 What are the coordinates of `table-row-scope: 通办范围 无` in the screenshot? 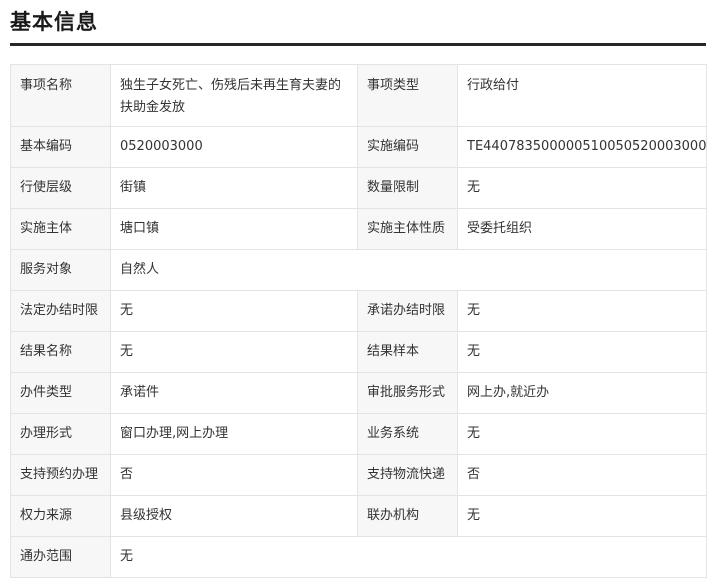 It's located at (358, 557).